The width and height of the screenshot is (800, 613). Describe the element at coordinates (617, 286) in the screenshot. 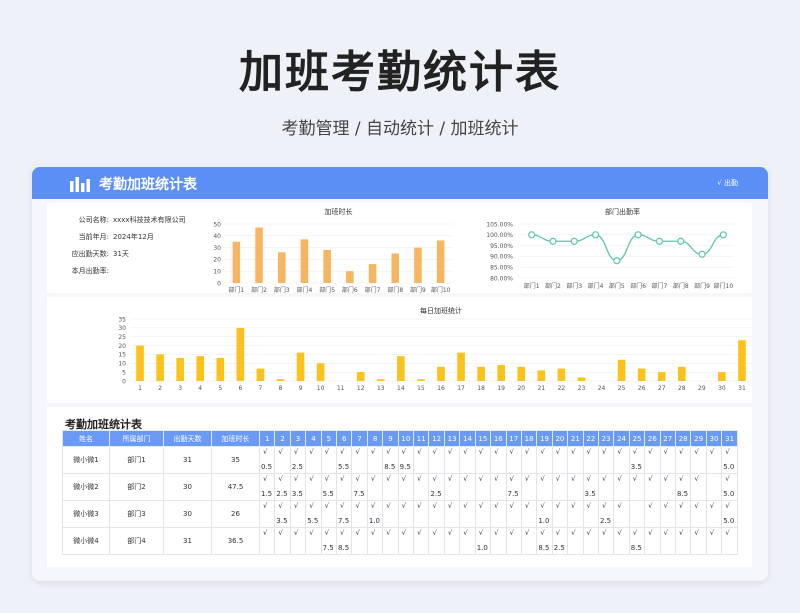

I see `x-tick-label: 部门5` at that location.